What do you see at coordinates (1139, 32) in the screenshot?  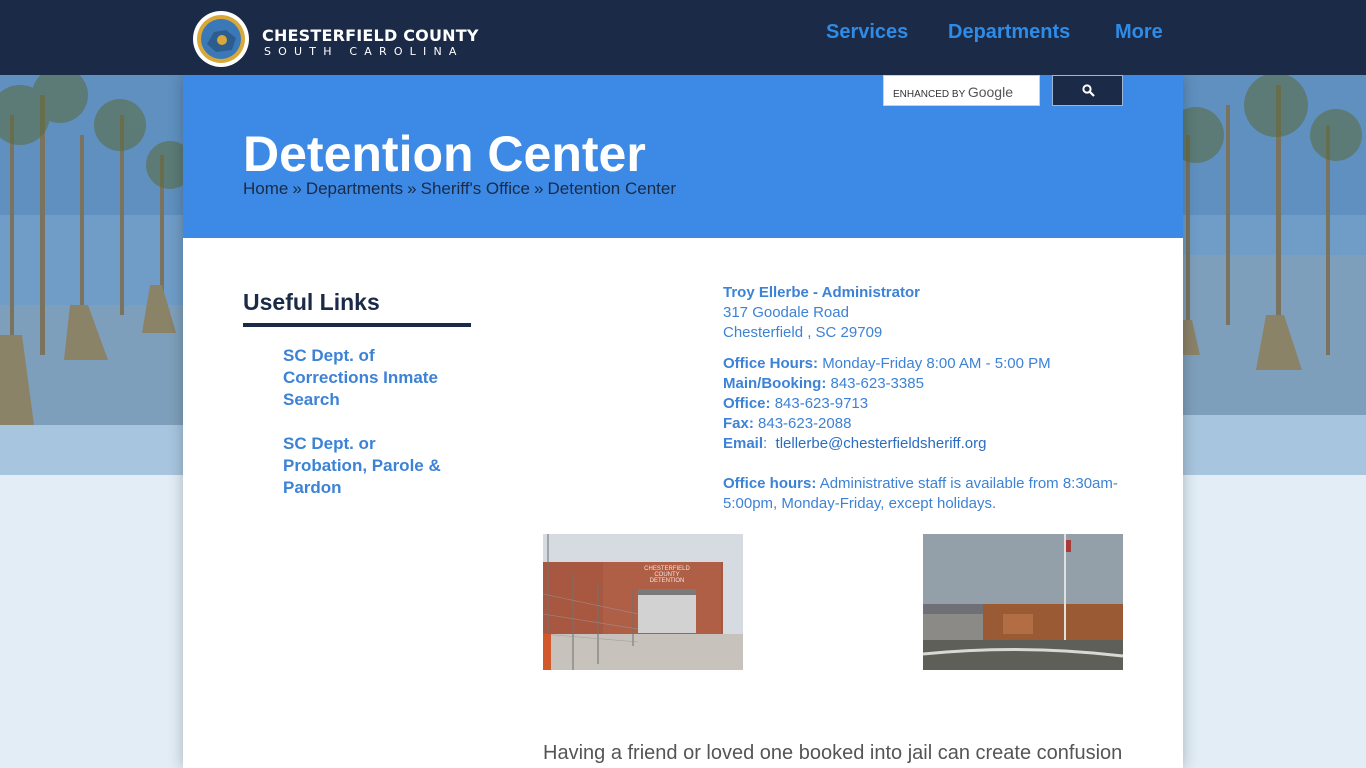 I see `nav-more: More` at bounding box center [1139, 32].